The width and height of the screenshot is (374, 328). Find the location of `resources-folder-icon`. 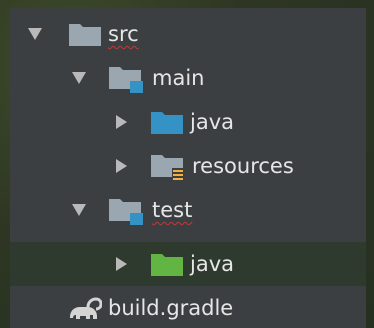

resources-folder-icon is located at coordinates (170, 169).